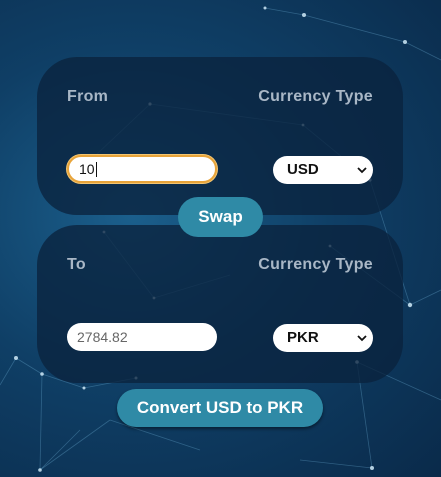  Describe the element at coordinates (76, 264) in the screenshot. I see `to-label: To` at that location.